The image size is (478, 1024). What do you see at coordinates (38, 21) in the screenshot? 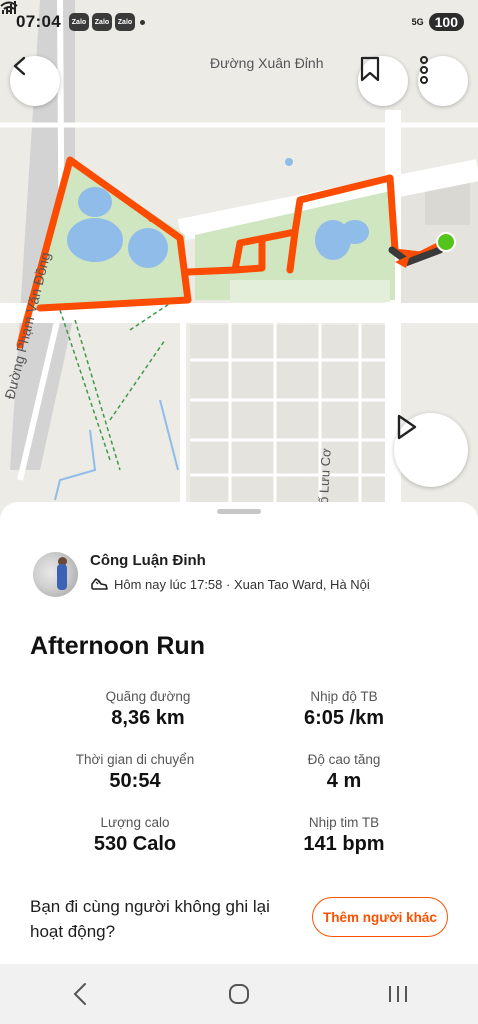
I see `clock: 07:04` at bounding box center [38, 21].